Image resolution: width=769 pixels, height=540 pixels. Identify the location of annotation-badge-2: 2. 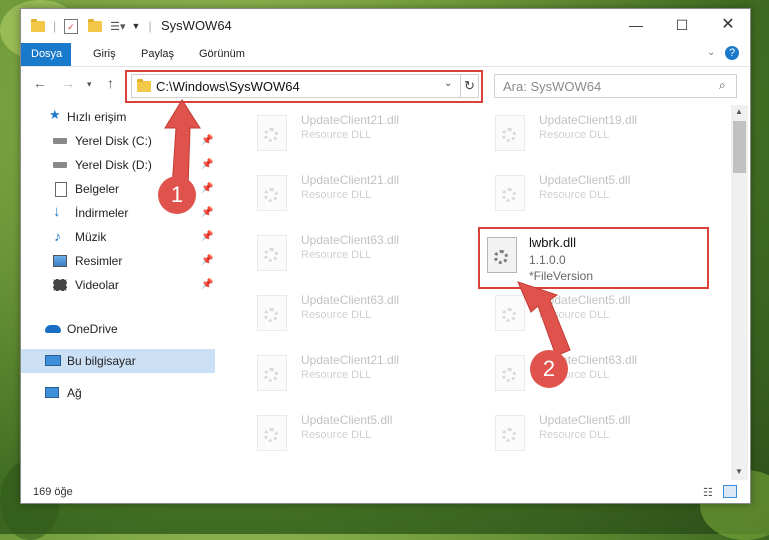
(549, 369).